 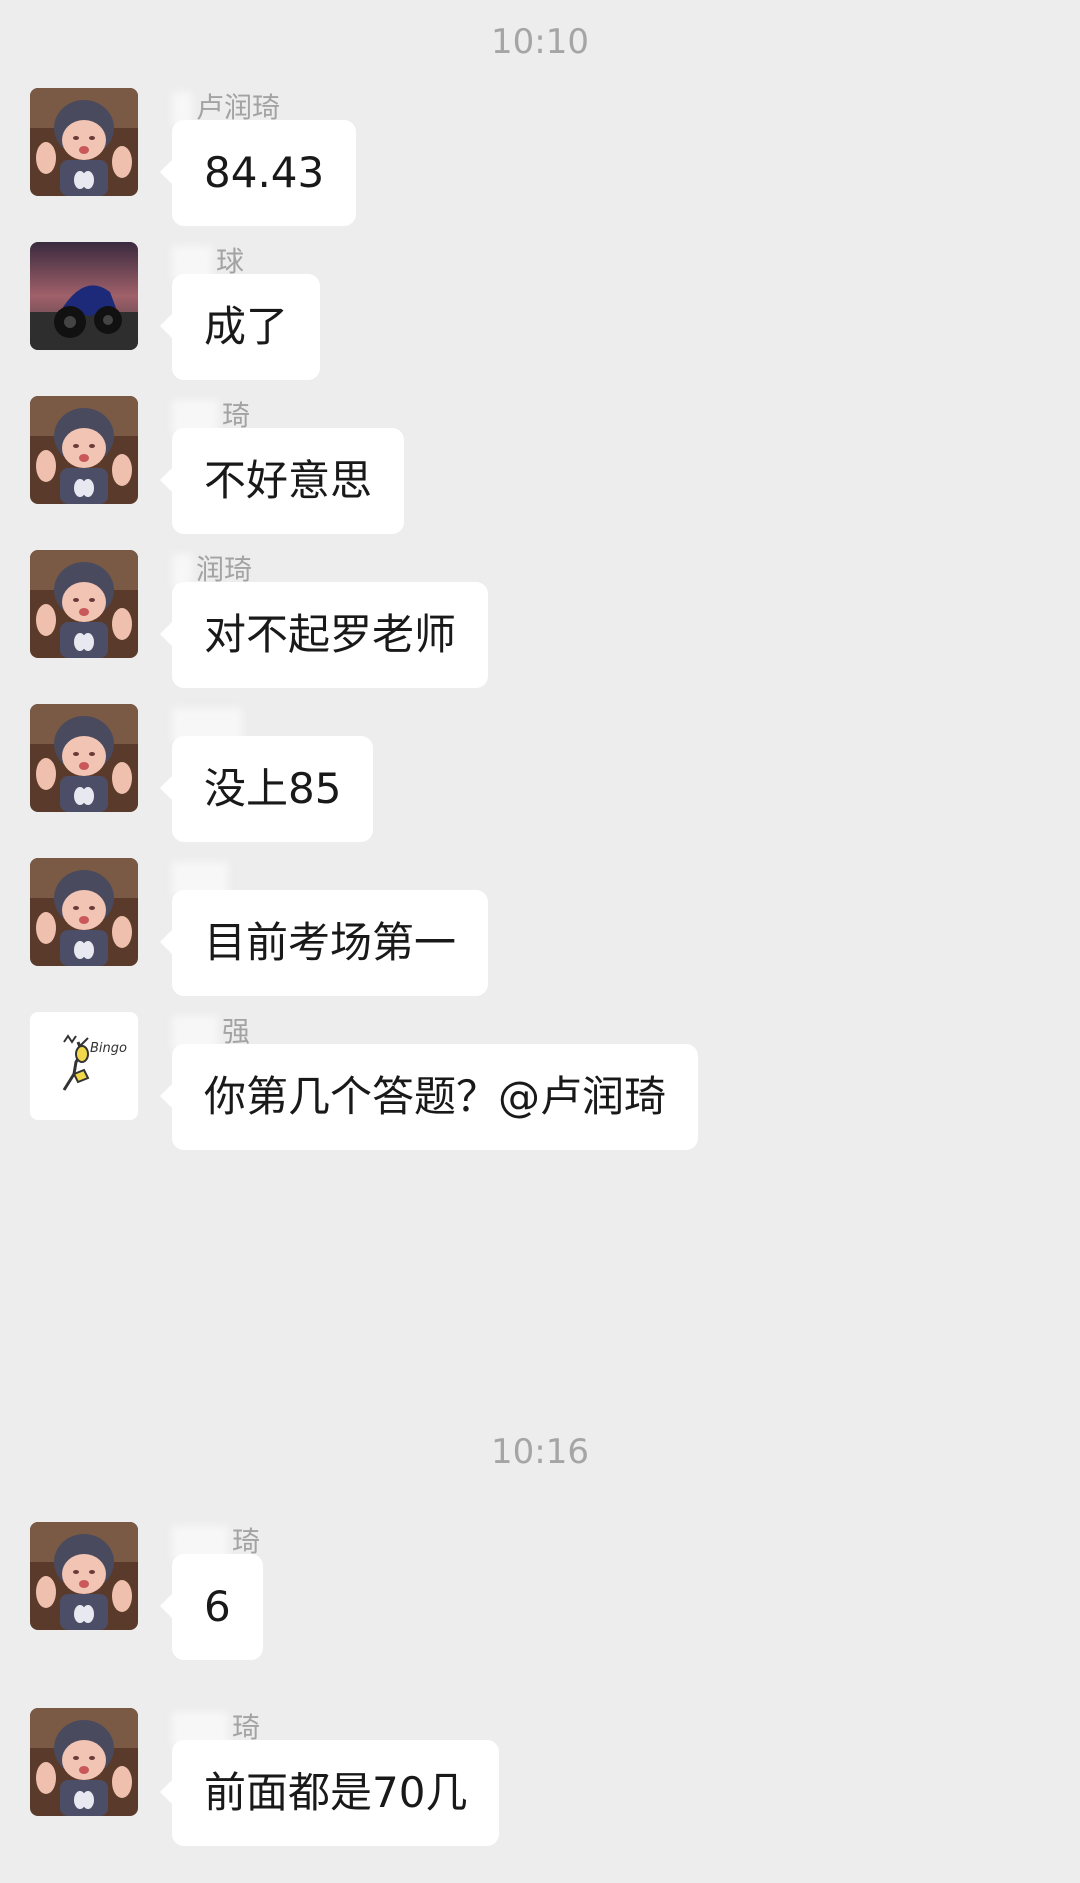 I want to click on message-bubble: 前面都是70几, so click(x=329, y=1793).